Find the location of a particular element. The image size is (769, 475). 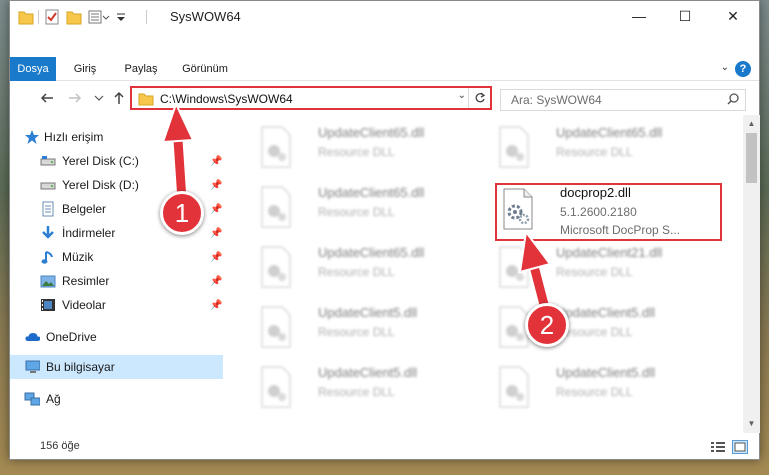

scroll-thumb is located at coordinates (751, 158).